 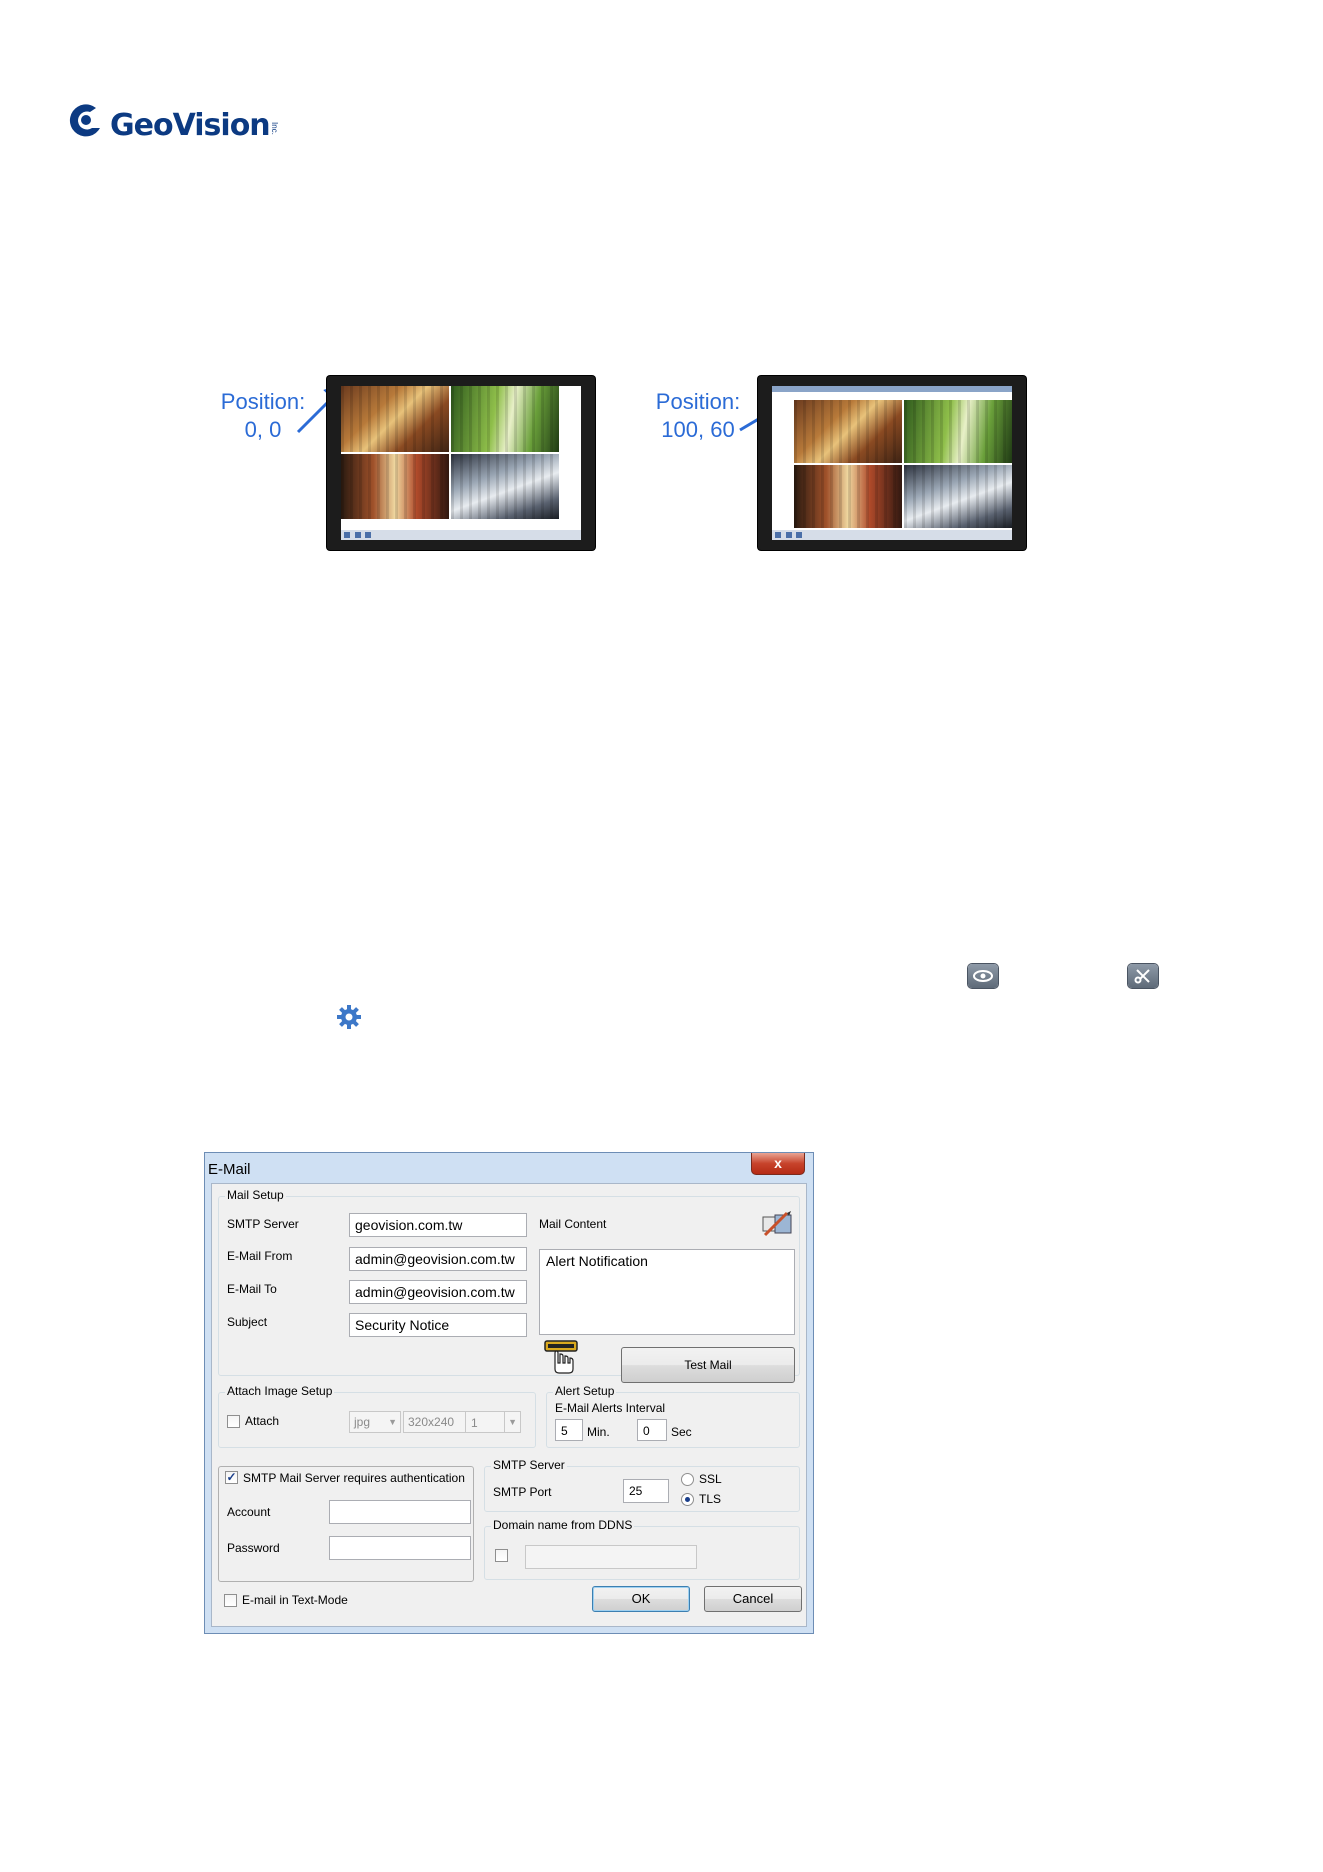 I want to click on smtp-server-input: geovision.com.tw, so click(x=438, y=1225).